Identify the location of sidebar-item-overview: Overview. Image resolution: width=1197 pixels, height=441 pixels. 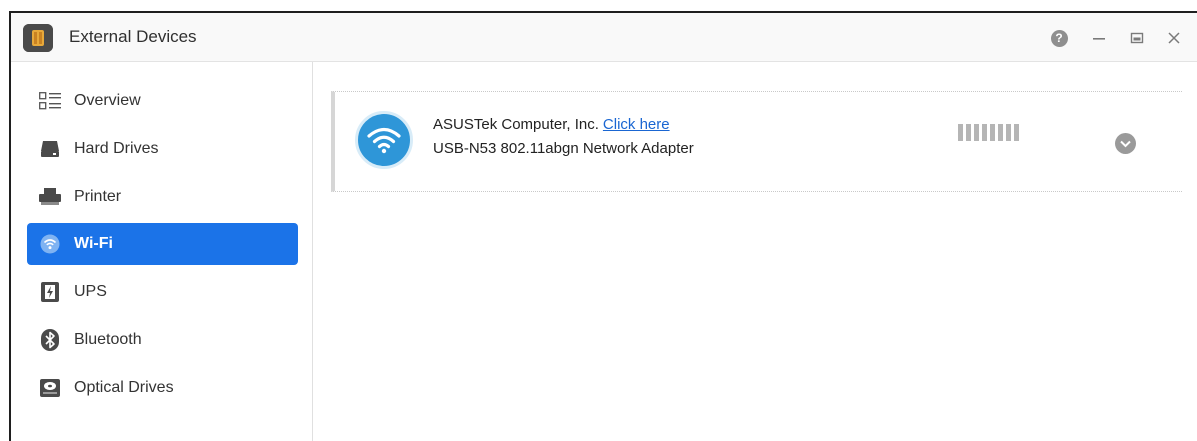
(162, 101).